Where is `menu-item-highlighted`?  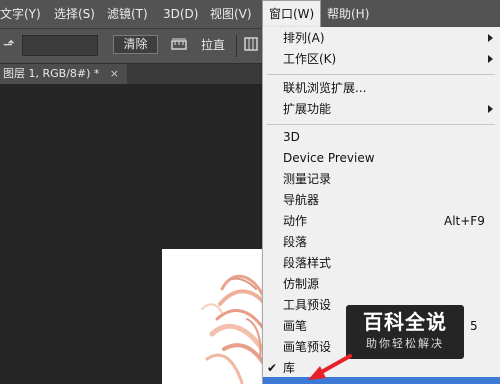 menu-item-highlighted is located at coordinates (381, 380).